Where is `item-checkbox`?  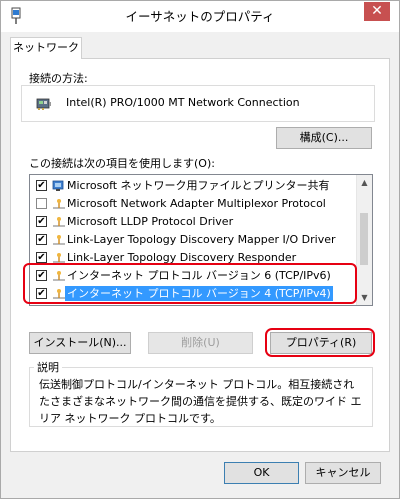 item-checkbox is located at coordinates (41, 203).